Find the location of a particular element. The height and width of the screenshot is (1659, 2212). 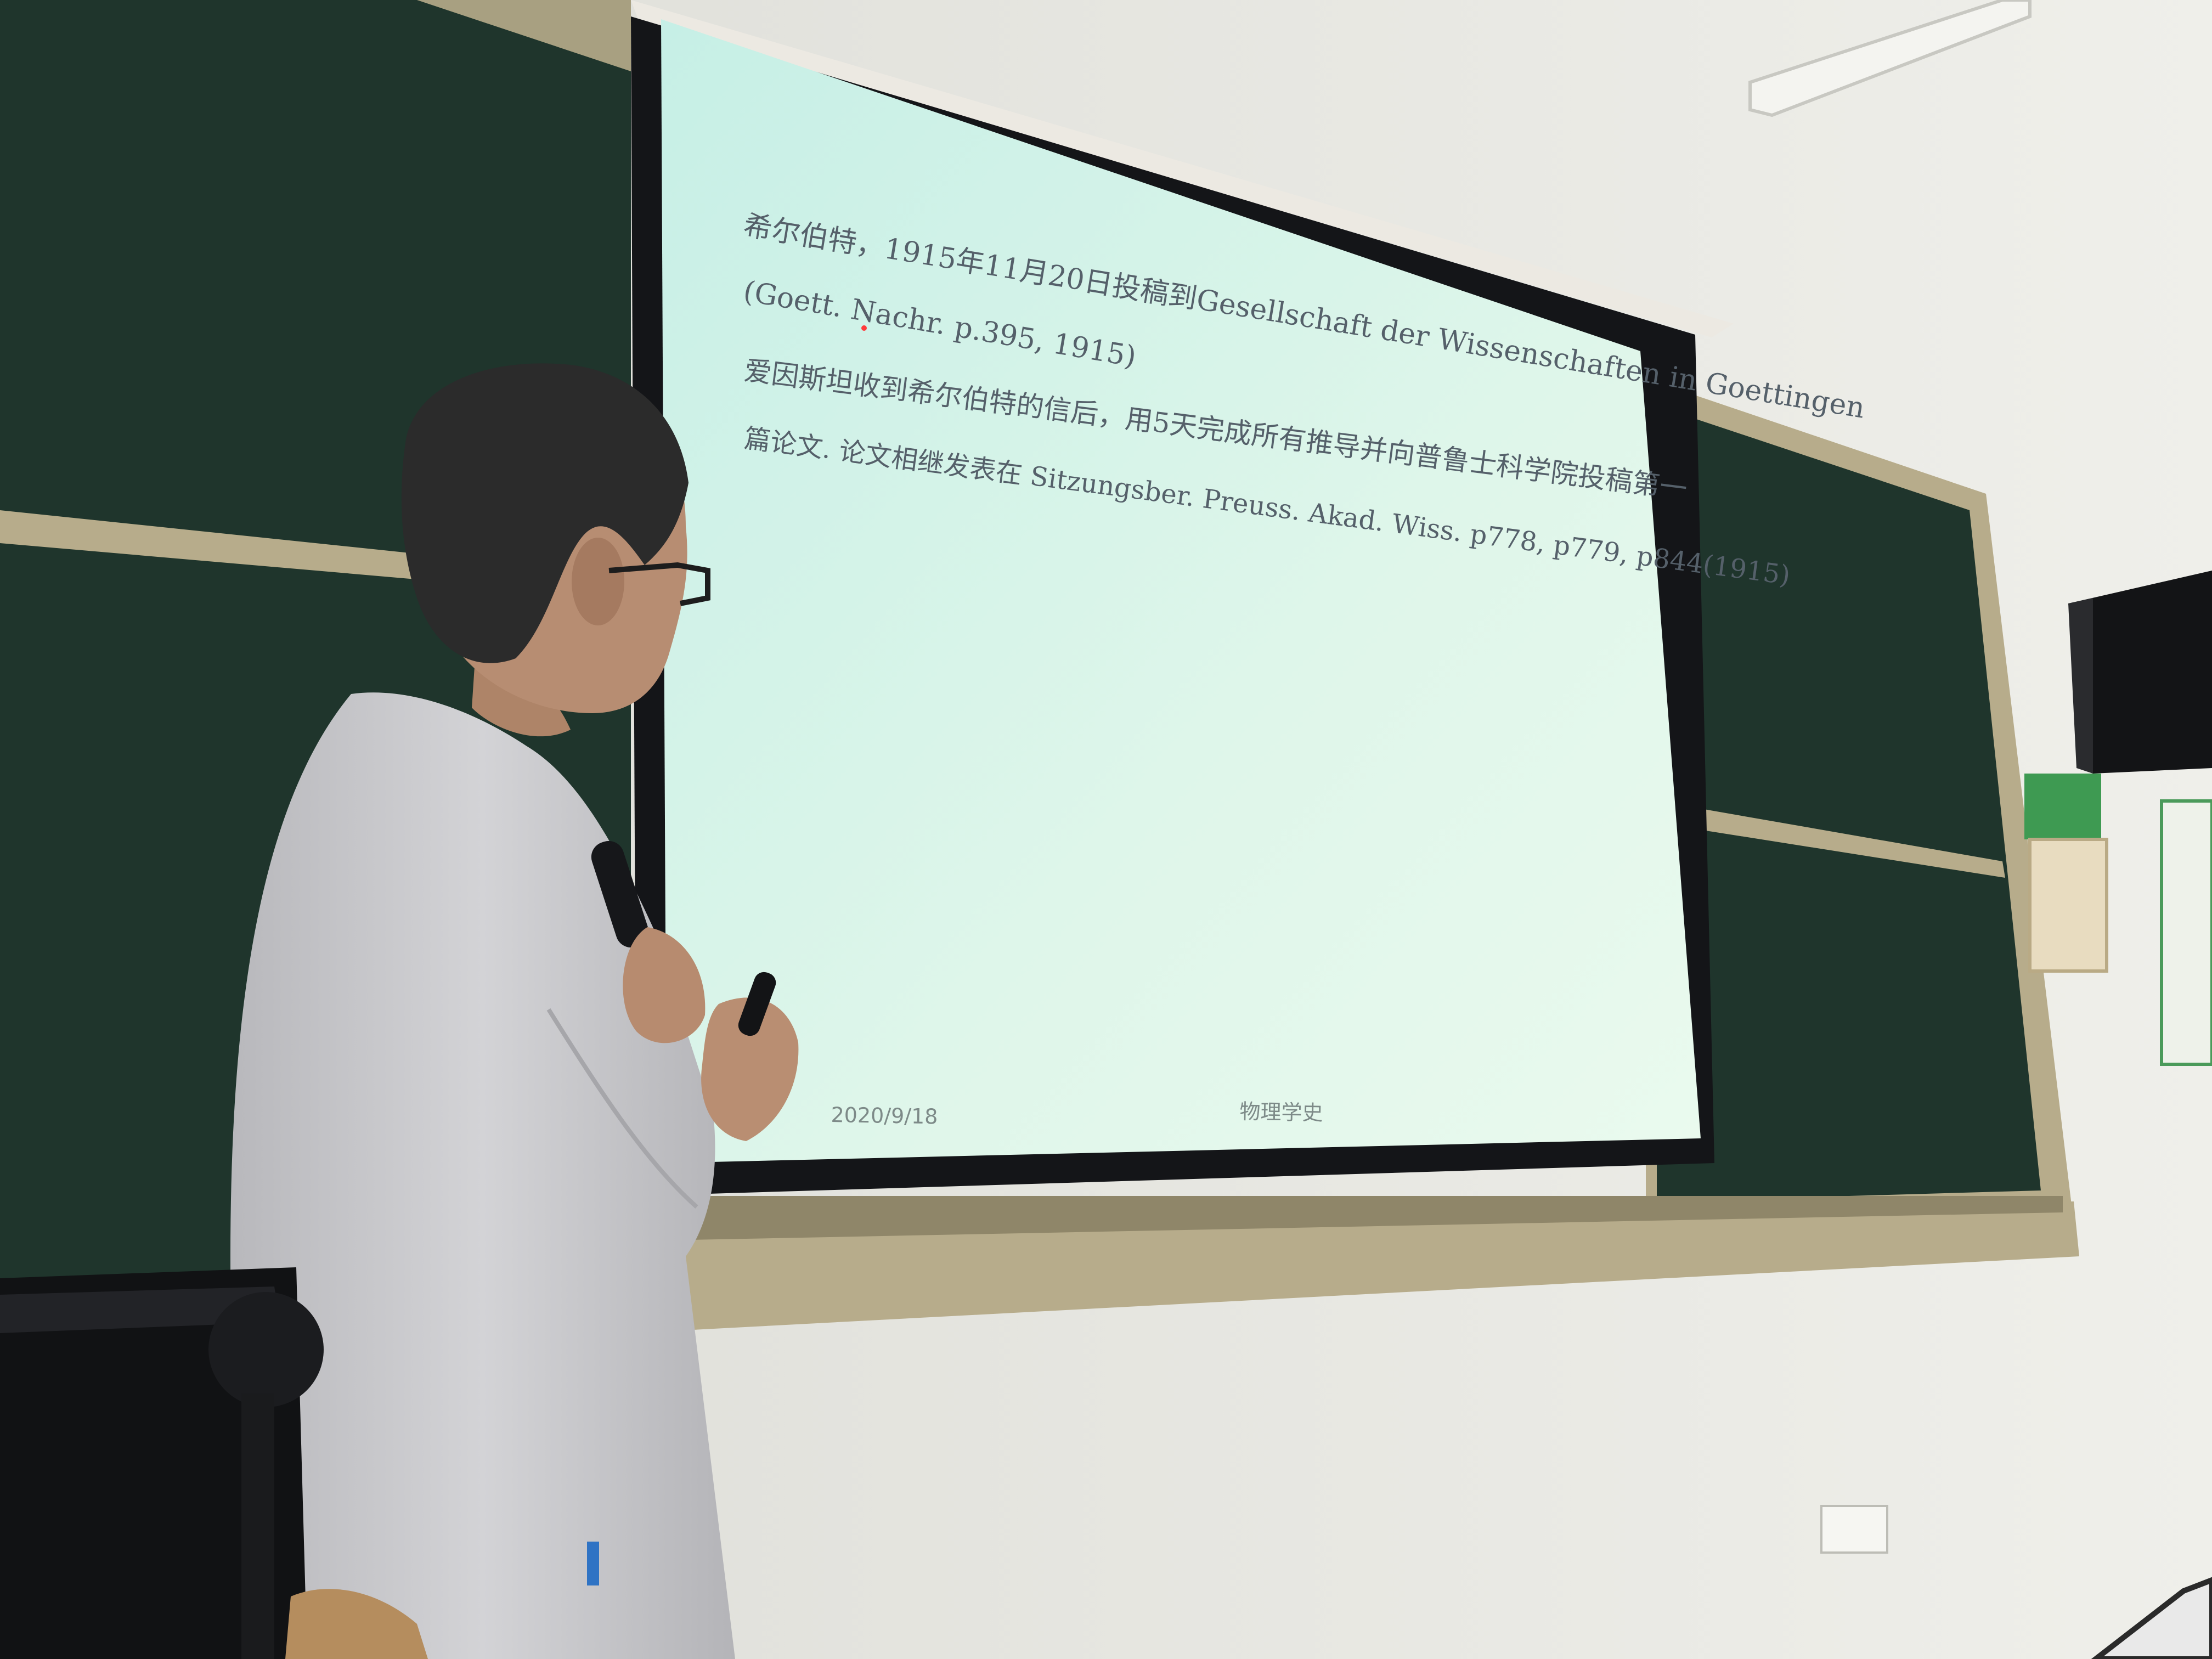

wall-notice-board is located at coordinates (2068, 905).